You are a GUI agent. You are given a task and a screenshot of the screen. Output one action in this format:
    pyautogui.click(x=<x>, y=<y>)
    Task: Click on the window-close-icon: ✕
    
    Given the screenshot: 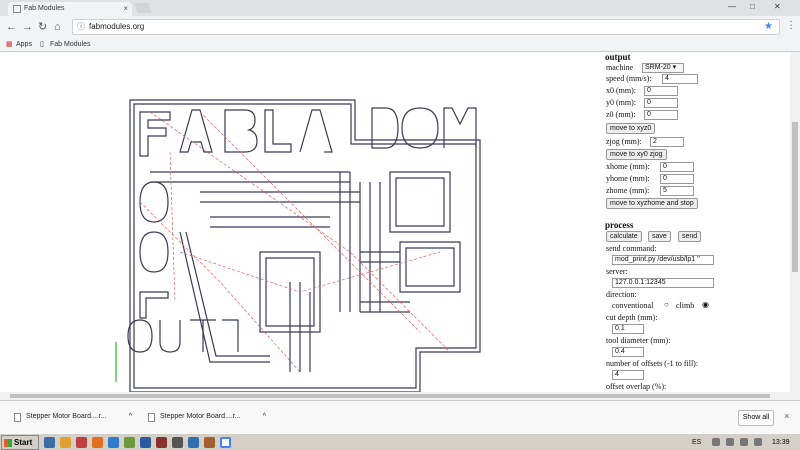 What is the action you would take?
    pyautogui.click(x=777, y=7)
    